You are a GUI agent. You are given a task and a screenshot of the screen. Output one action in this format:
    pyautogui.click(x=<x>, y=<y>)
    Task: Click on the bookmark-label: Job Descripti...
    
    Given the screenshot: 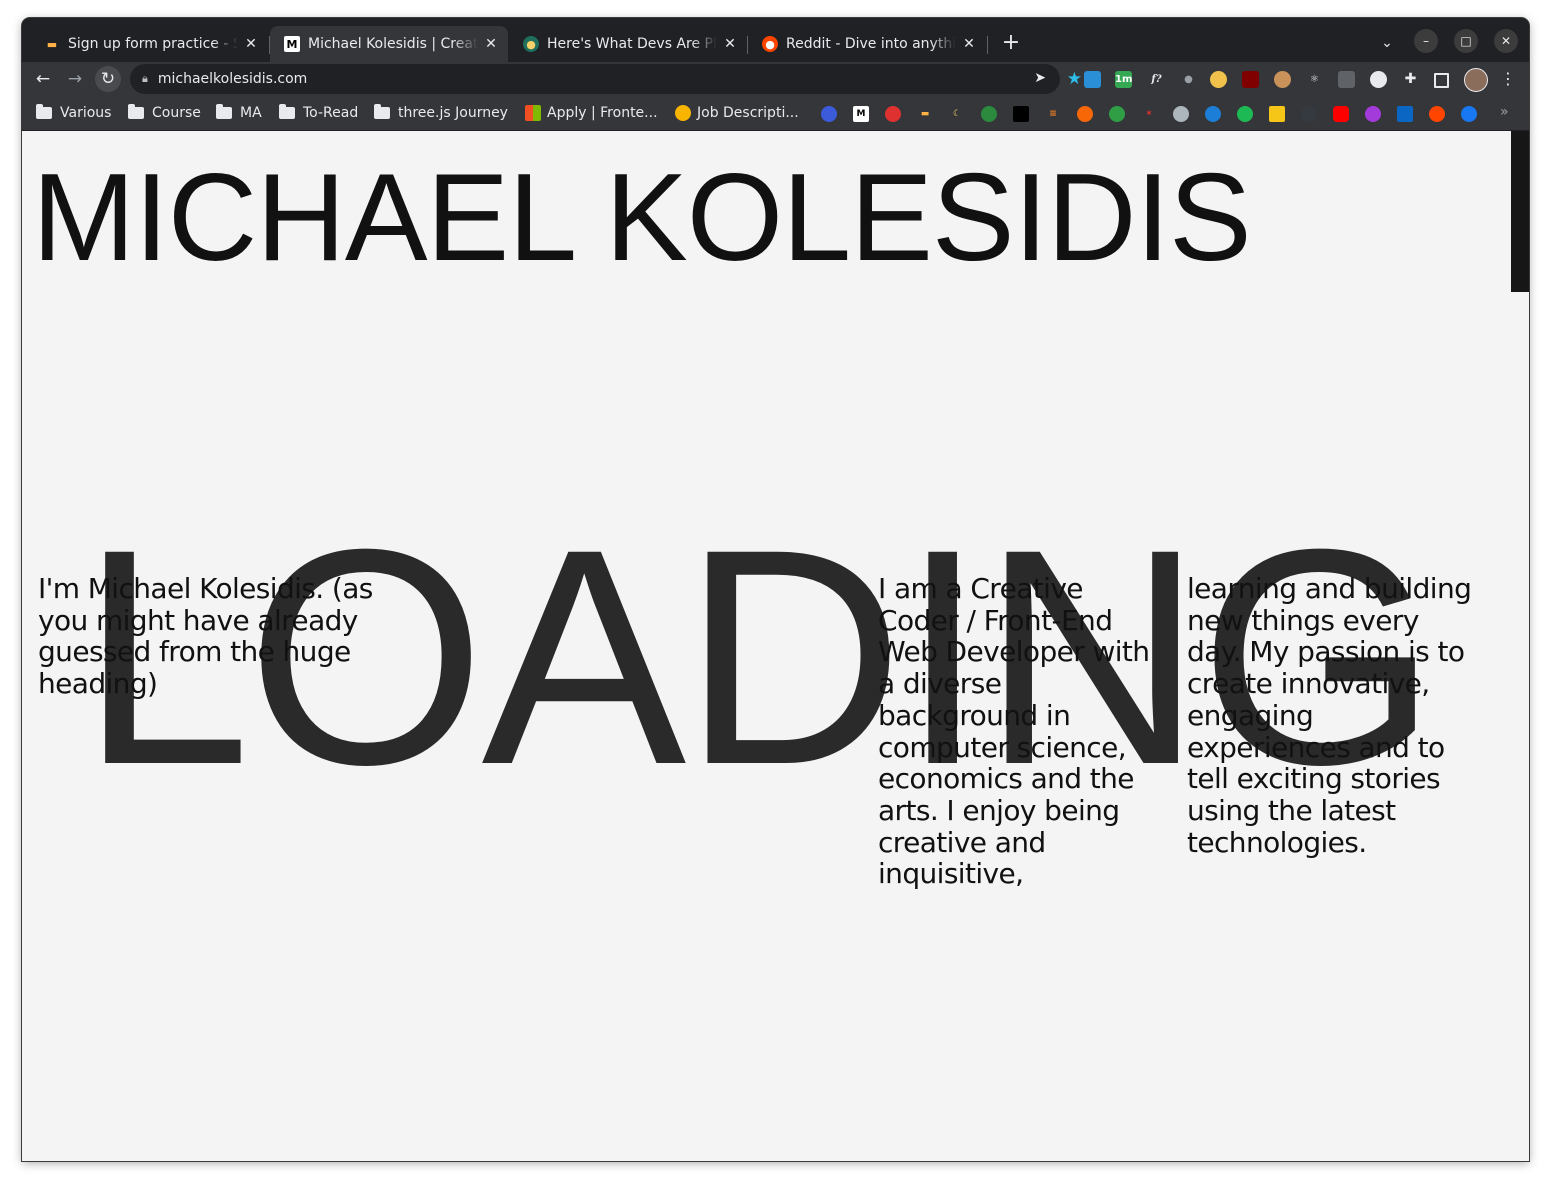 What is the action you would take?
    pyautogui.click(x=748, y=113)
    